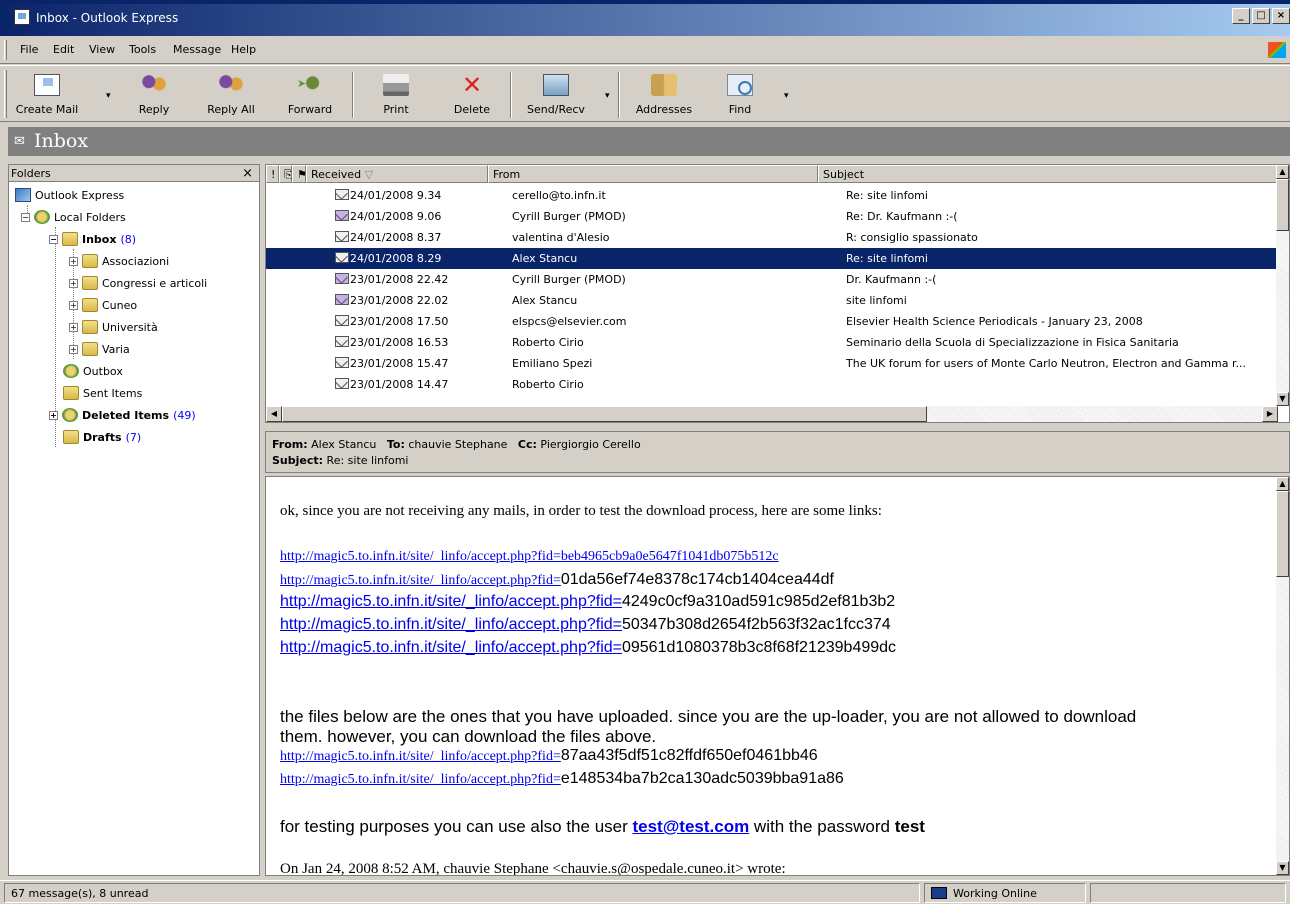 Image resolution: width=1290 pixels, height=904 pixels. Describe the element at coordinates (142, 49) in the screenshot. I see `menu-tools: Tools` at that location.